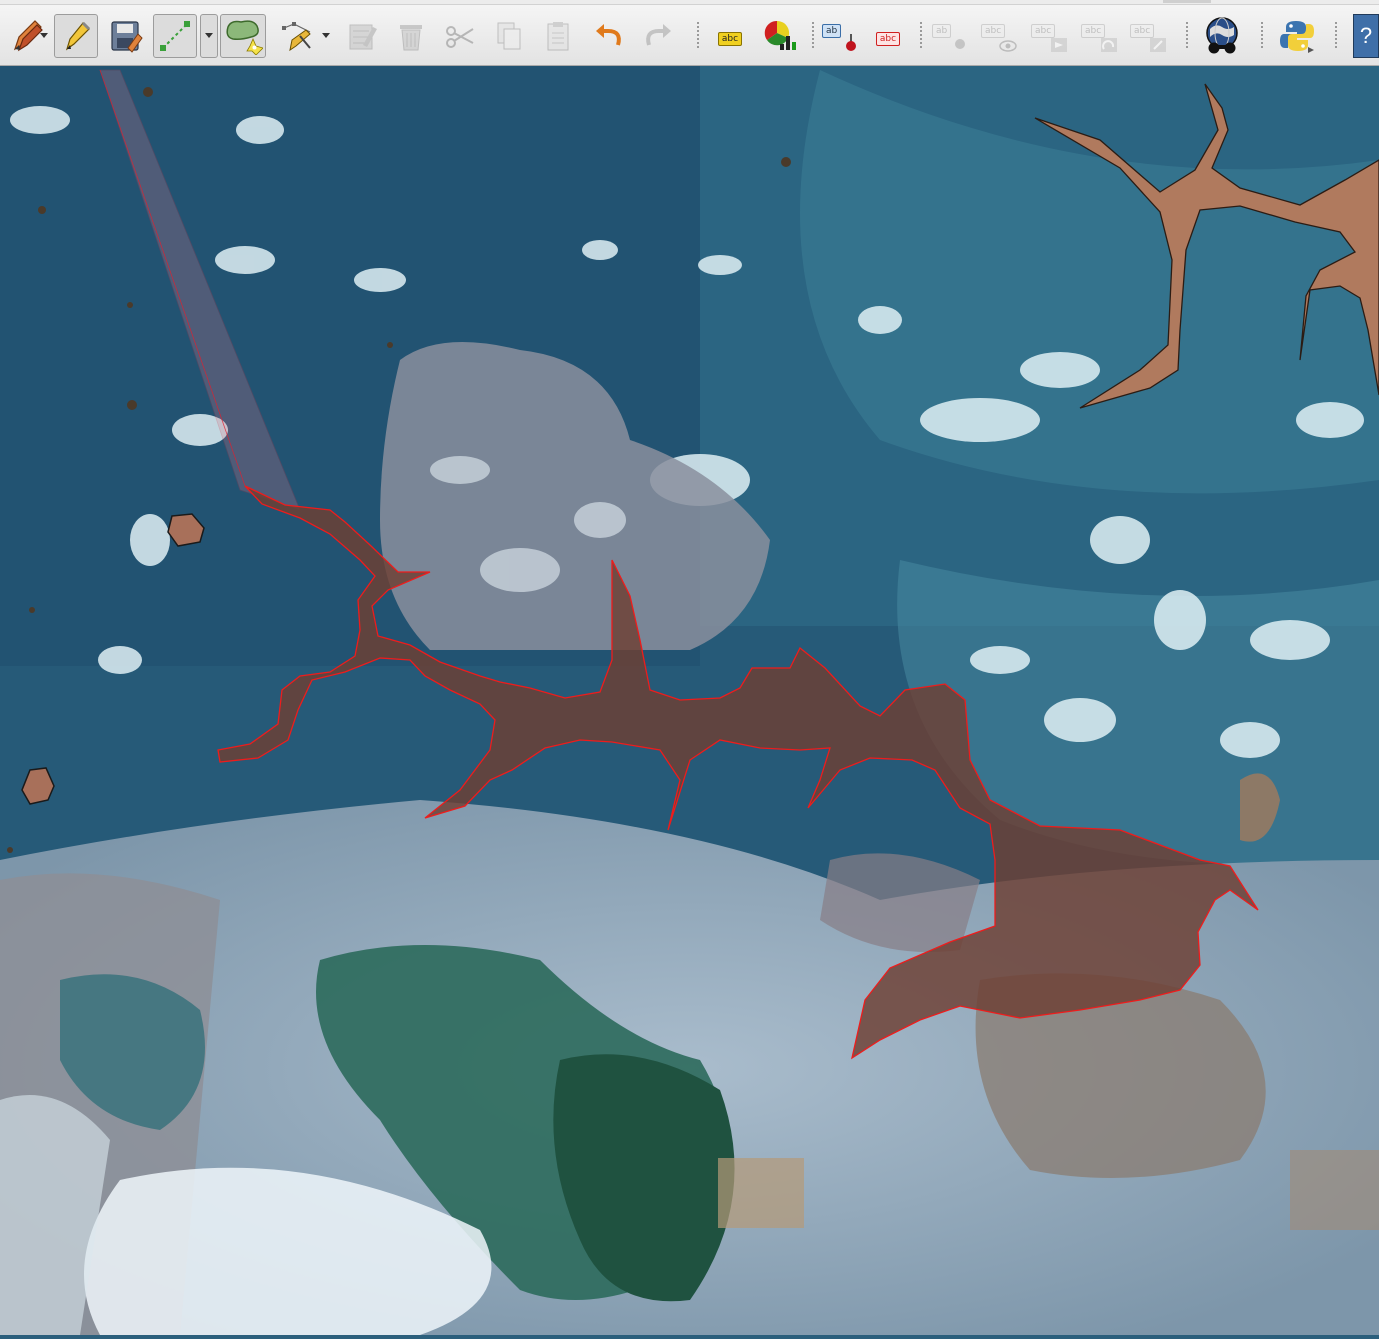  I want to click on rubber-band-line, so click(172, 278).